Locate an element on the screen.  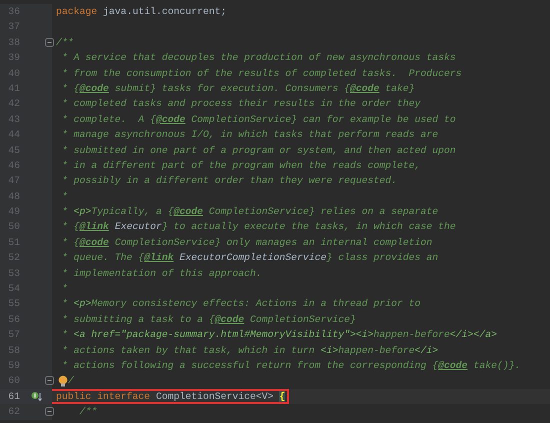
implemented-icon is located at coordinates (36, 396).